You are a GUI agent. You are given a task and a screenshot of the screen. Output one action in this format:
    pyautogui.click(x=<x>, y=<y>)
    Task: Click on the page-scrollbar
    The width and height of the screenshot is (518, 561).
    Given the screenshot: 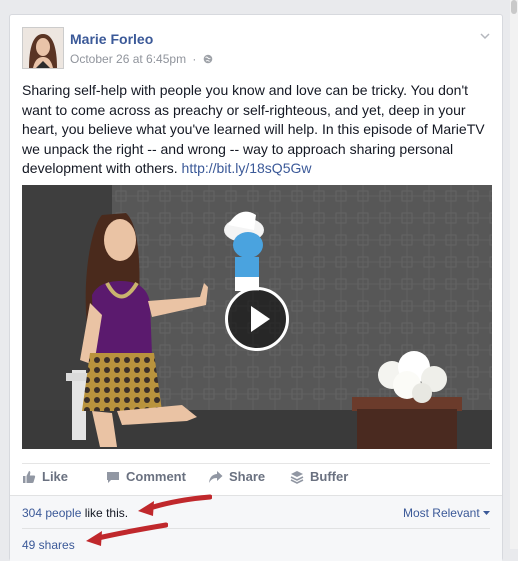 What is the action you would take?
    pyautogui.click(x=514, y=274)
    